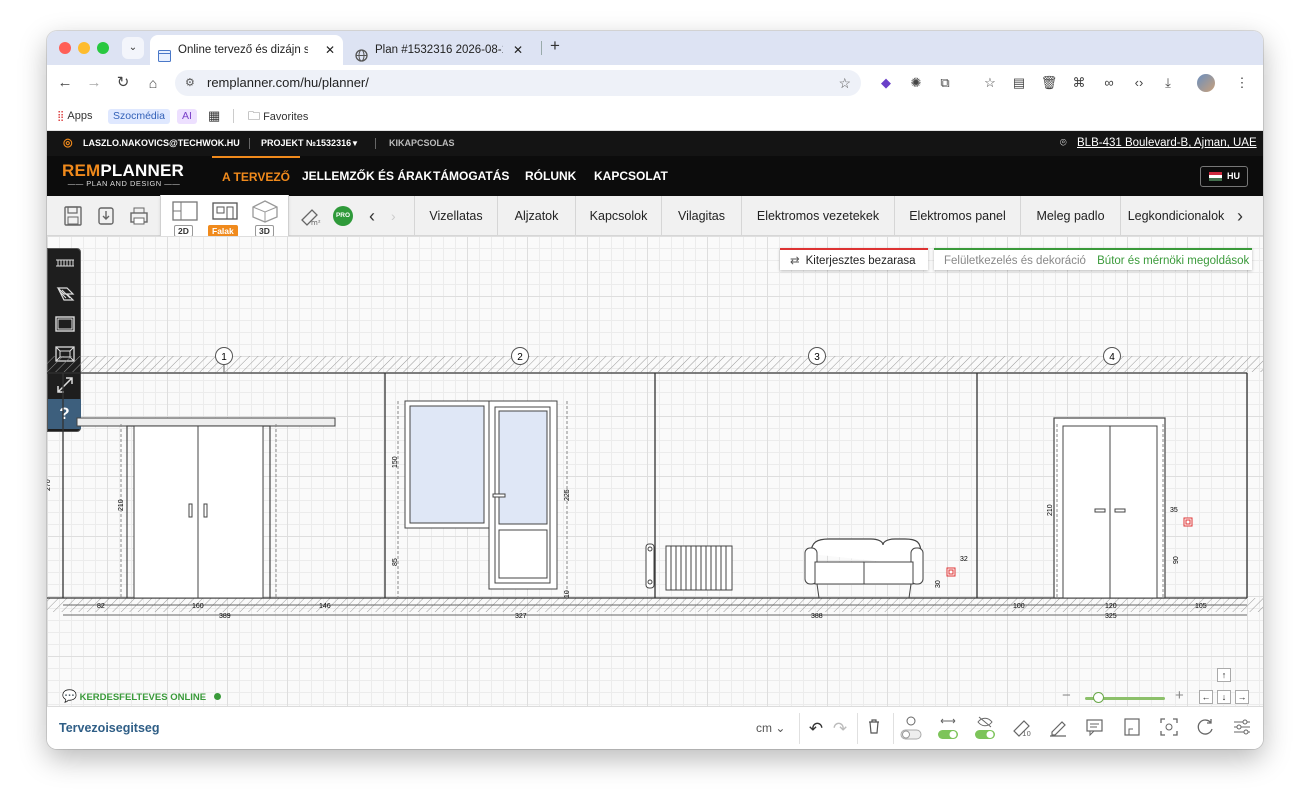 The height and width of the screenshot is (810, 1310). I want to click on save-icon, so click(73, 216).